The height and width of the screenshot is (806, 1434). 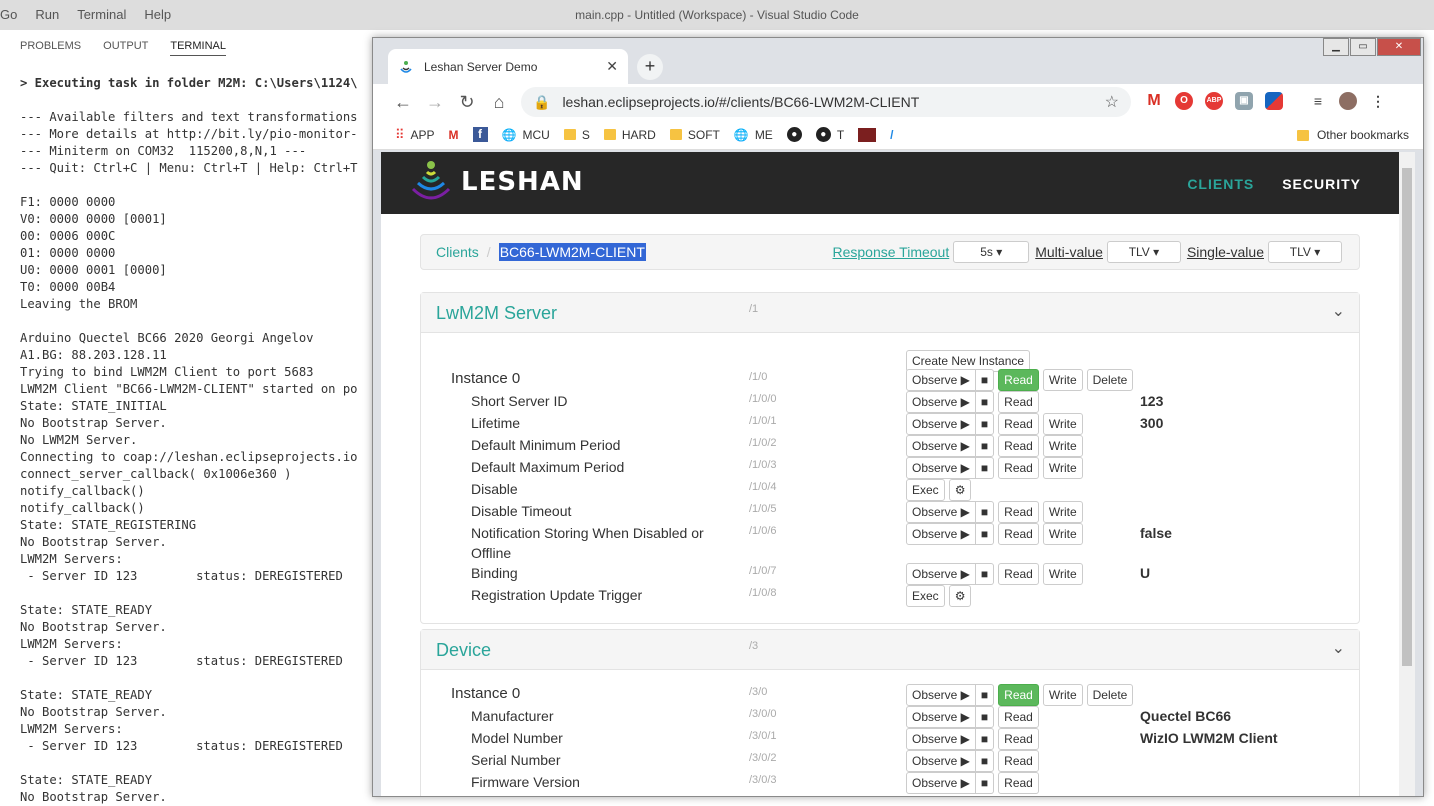 What do you see at coordinates (890, 650) in the screenshot?
I see `panel-header: Device /3 ⌄` at bounding box center [890, 650].